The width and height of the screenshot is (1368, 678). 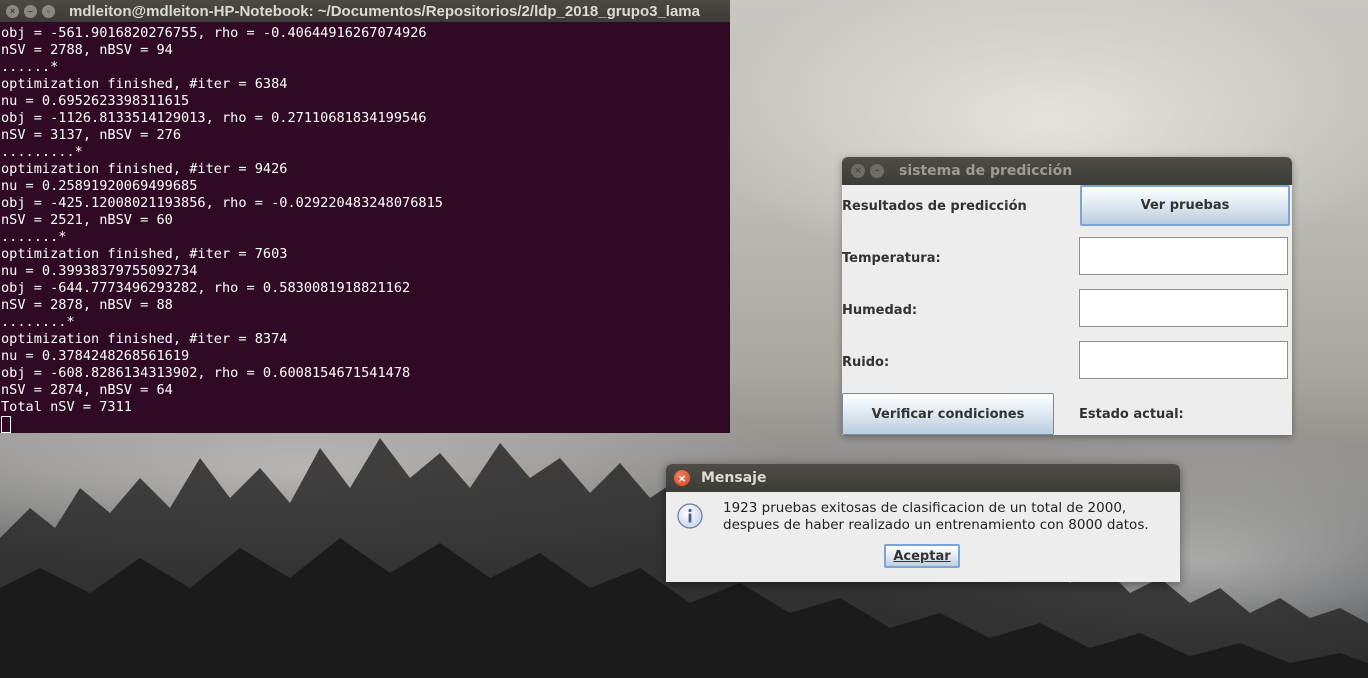 I want to click on terminal-line: .......*, so click(x=34, y=237).